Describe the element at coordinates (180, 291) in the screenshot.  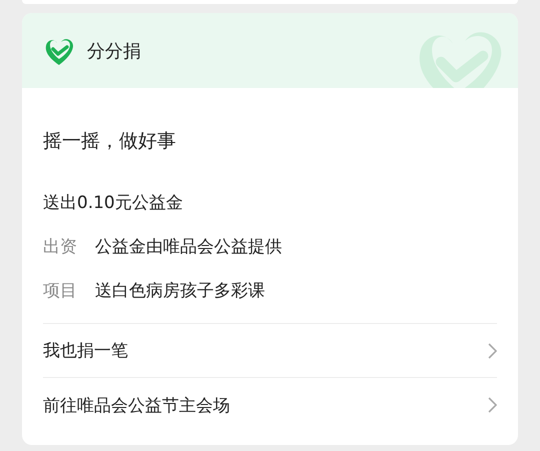
I see `detail-value: 送白色病房孩子多彩课` at that location.